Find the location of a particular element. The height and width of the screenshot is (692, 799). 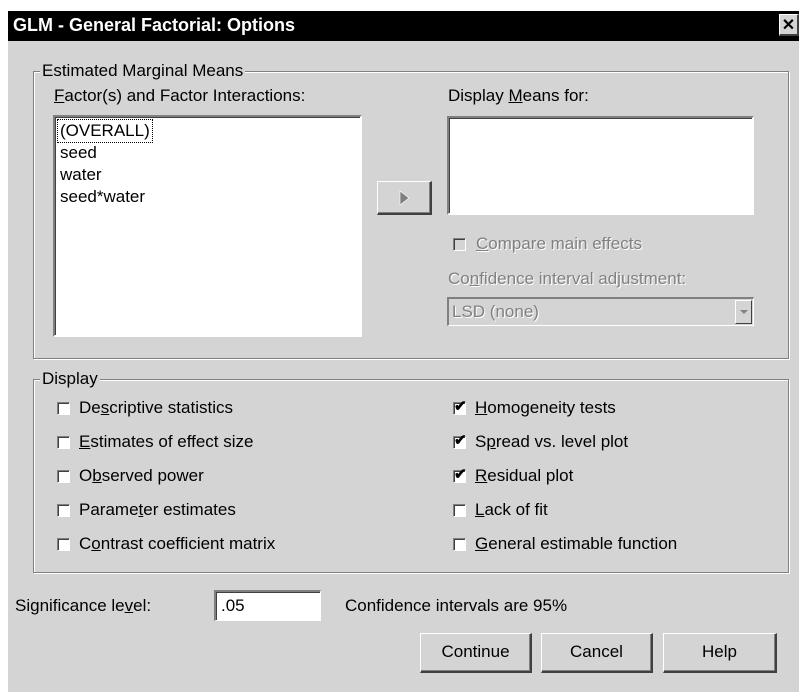

compare-main-effects-checkbox is located at coordinates (459, 244).